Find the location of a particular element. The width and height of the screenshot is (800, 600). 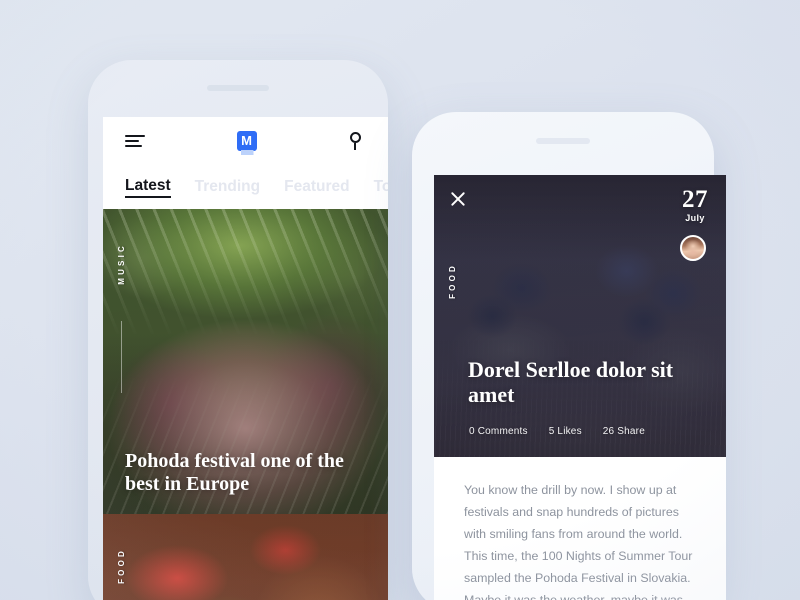

article-date-month: July is located at coordinates (695, 218).